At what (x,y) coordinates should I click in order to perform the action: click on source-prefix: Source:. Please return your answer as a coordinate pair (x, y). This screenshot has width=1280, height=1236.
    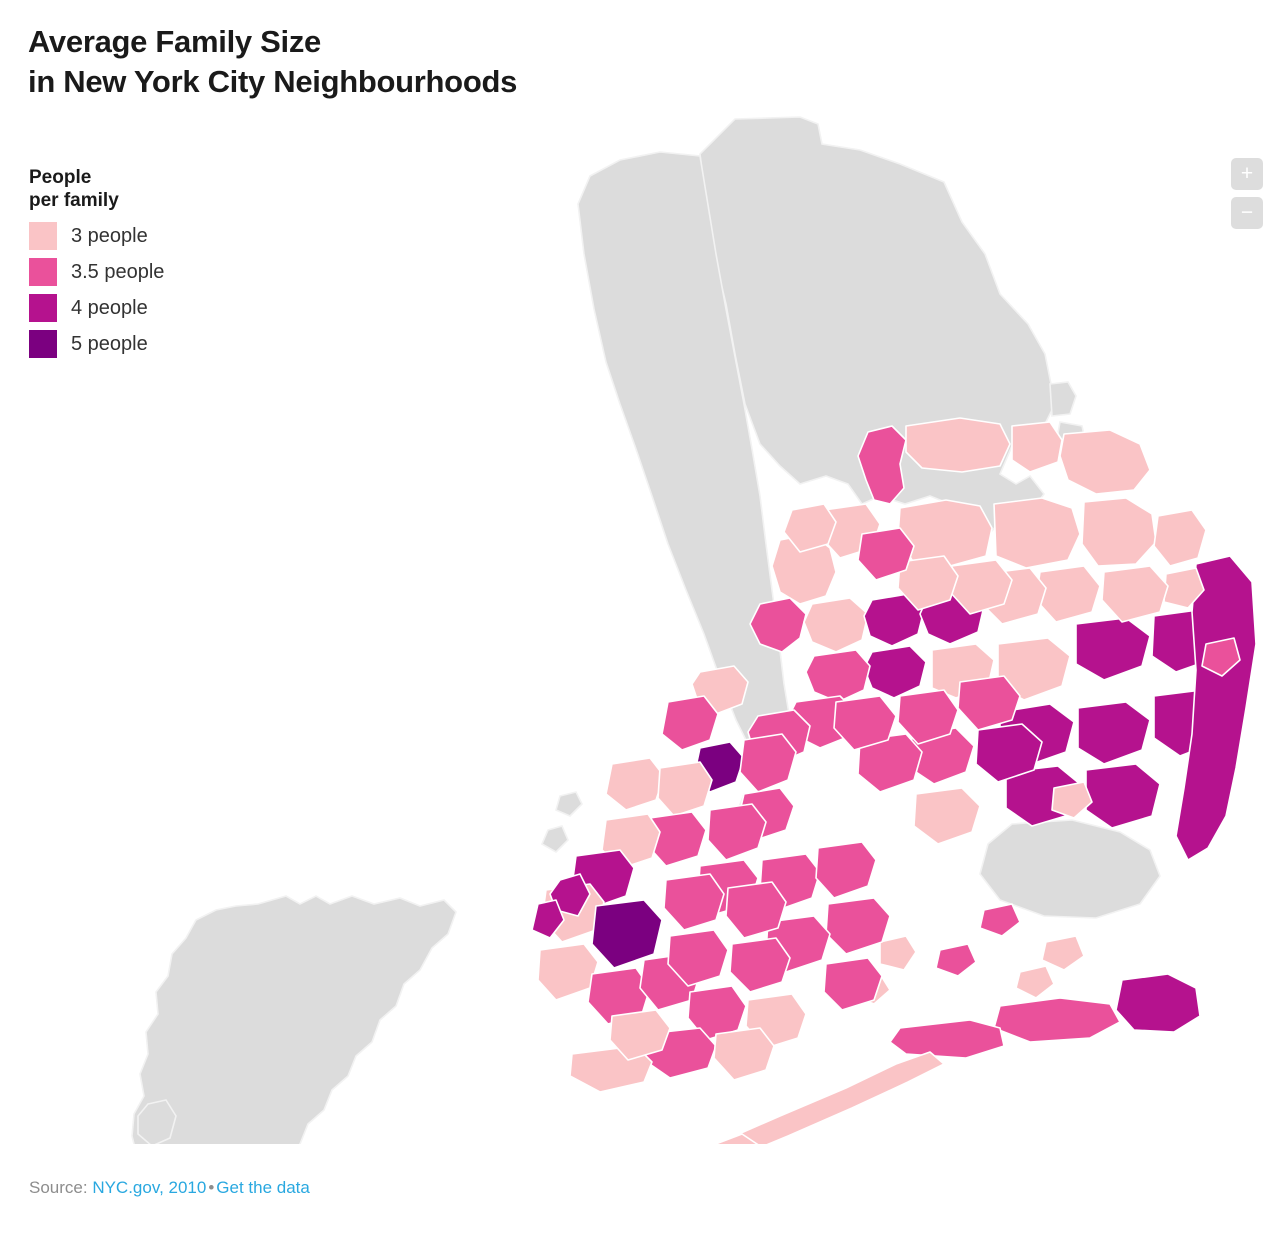
    Looking at the image, I should click on (61, 1187).